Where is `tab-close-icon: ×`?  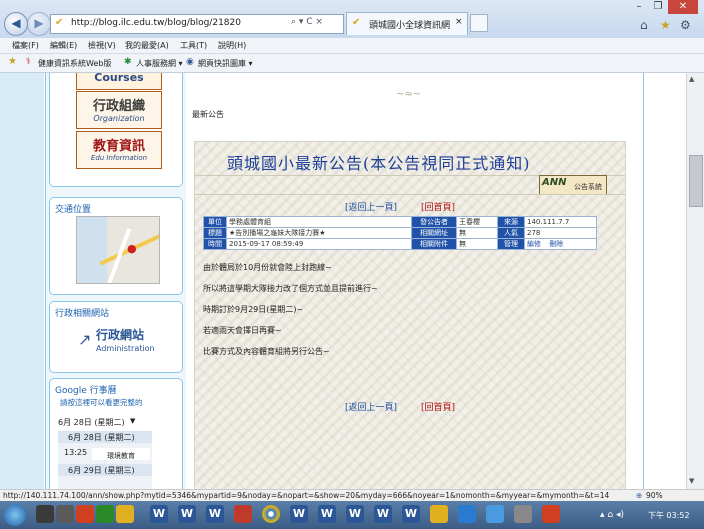 tab-close-icon: × is located at coordinates (459, 22).